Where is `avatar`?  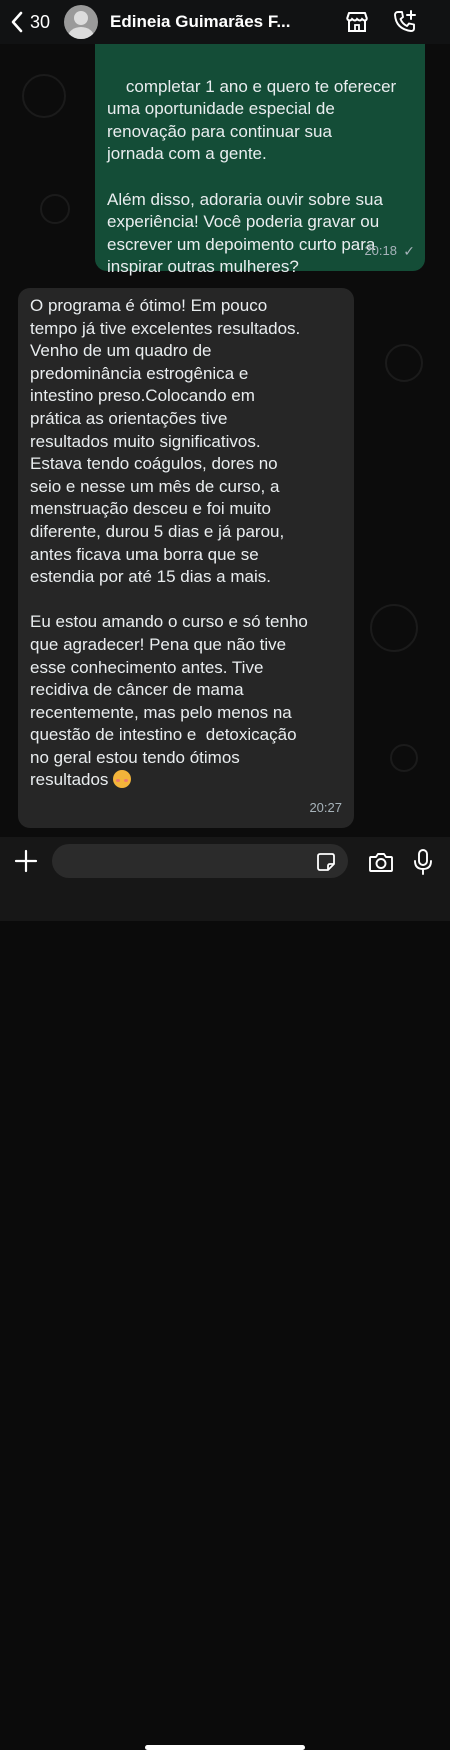
avatar is located at coordinates (81, 22).